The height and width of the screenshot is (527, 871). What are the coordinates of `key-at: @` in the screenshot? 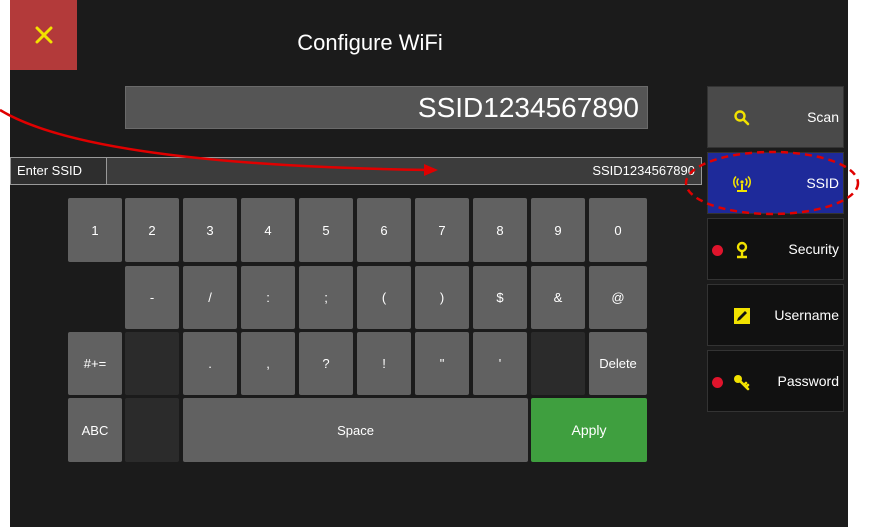 It's located at (618, 297).